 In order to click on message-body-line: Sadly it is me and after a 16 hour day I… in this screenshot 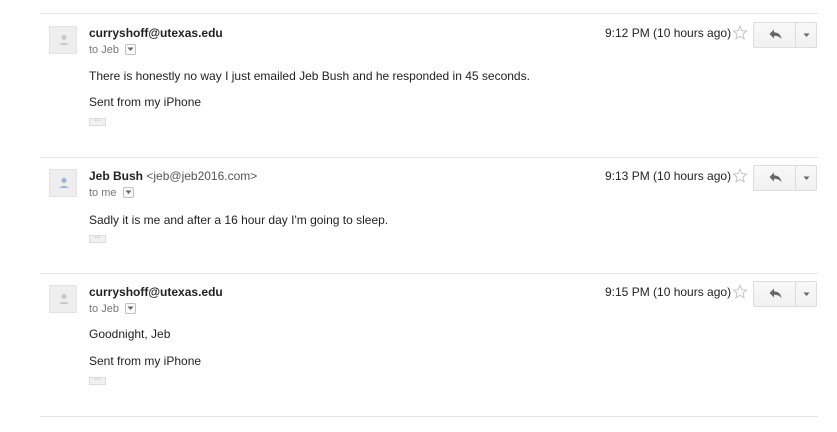, I will do `click(239, 220)`.